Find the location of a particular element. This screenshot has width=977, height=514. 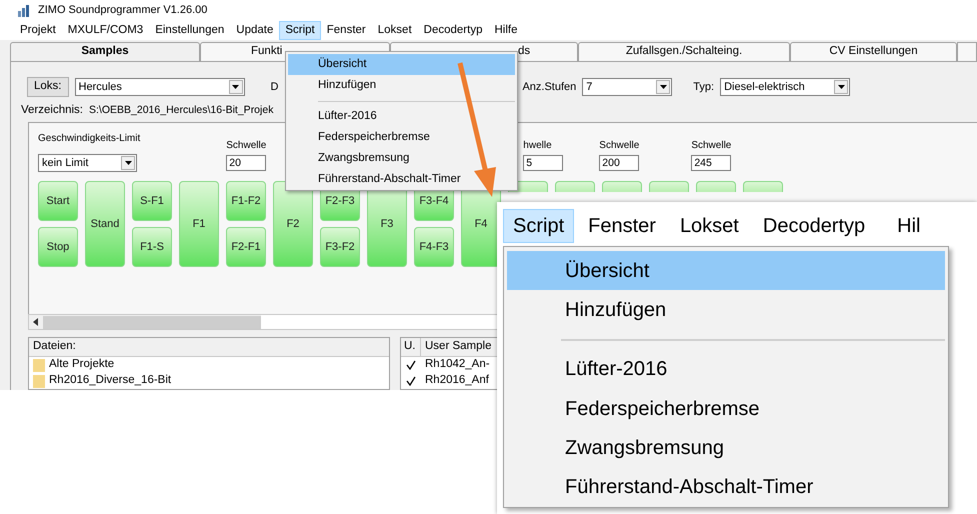

directory-label: Verzeichnis: is located at coordinates (52, 110).